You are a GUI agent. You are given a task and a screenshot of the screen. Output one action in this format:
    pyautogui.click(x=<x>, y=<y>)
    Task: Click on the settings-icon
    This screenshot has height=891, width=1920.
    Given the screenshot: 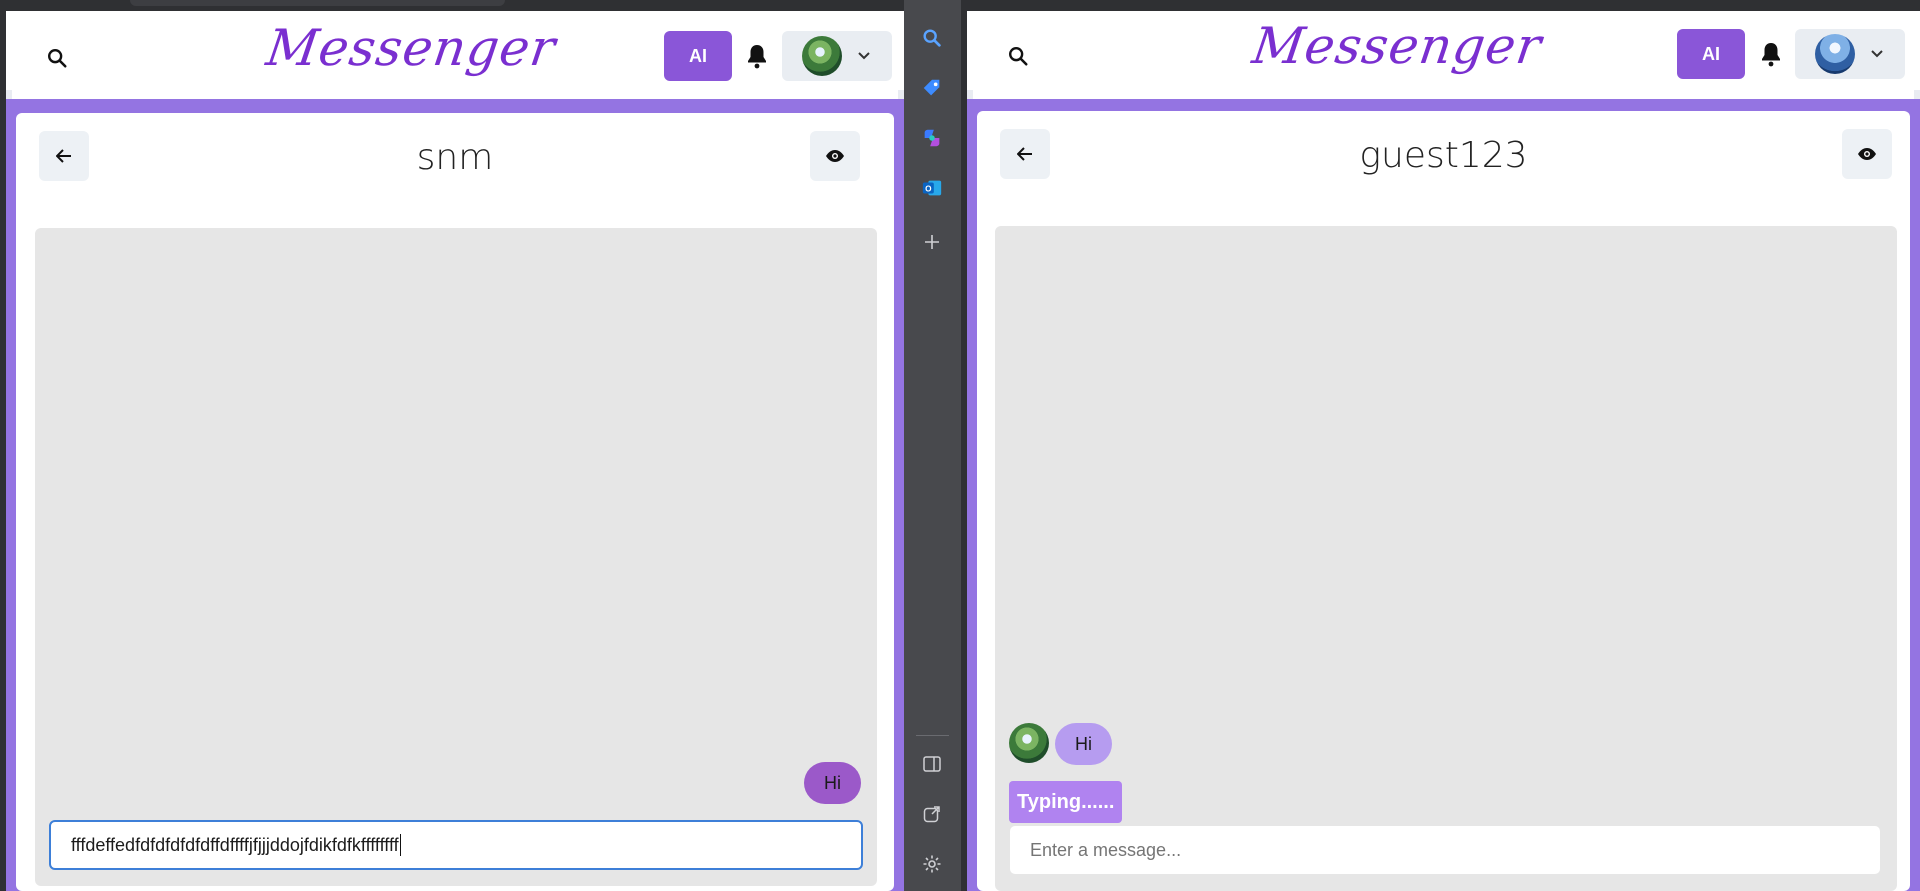 What is the action you would take?
    pyautogui.click(x=932, y=864)
    